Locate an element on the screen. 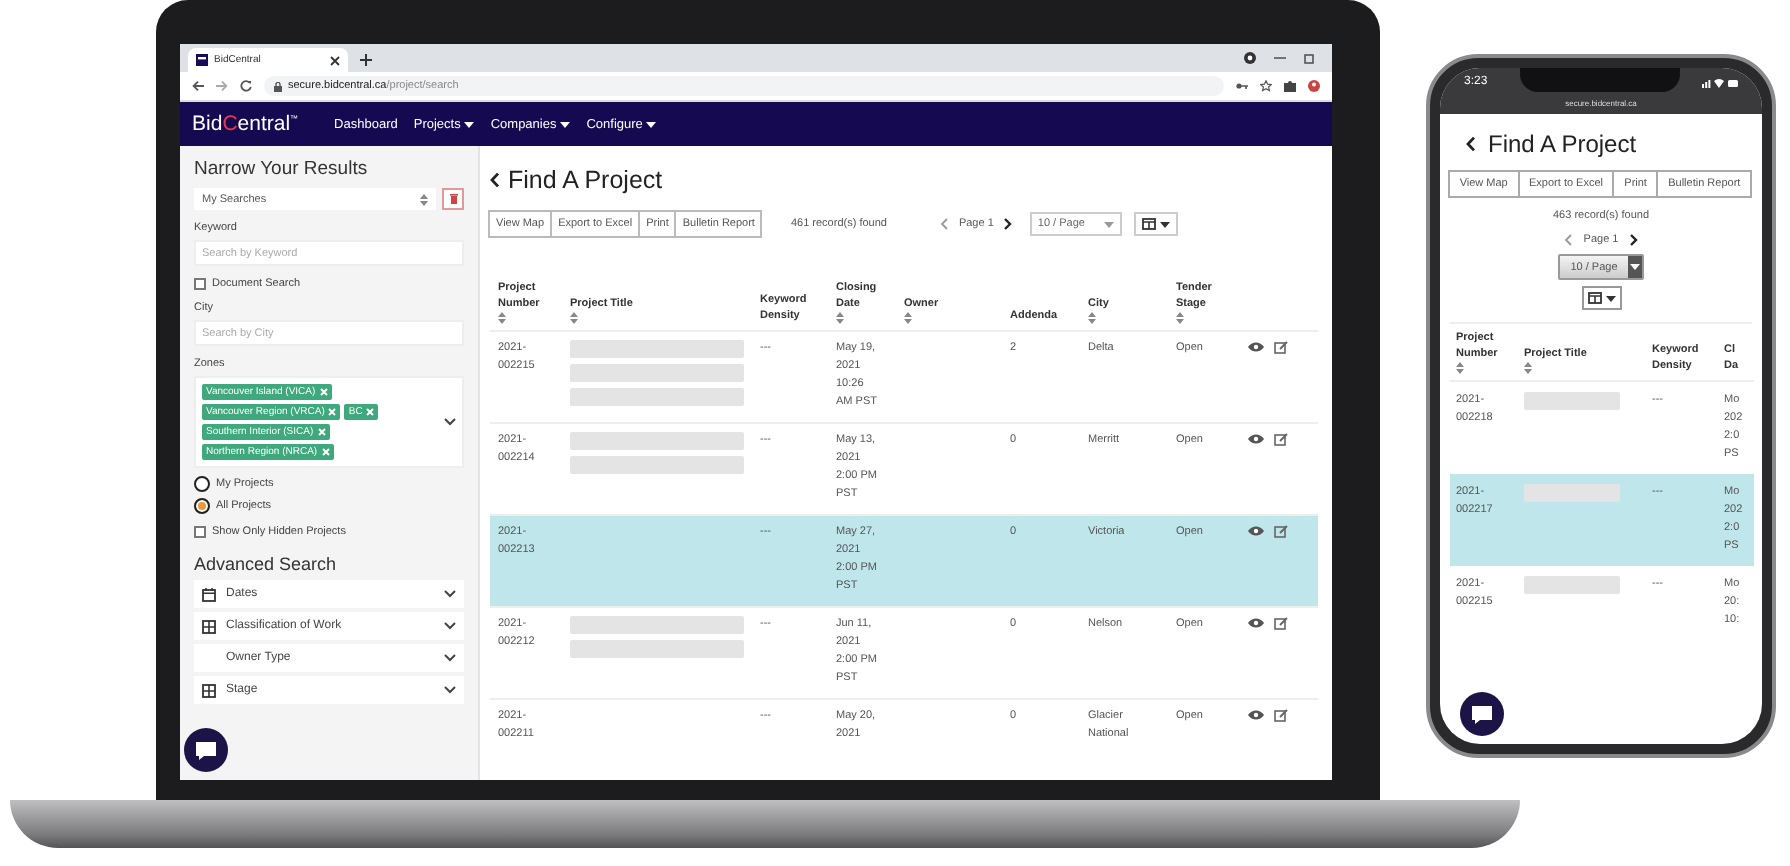 The height and width of the screenshot is (866, 1790). plus-icon is located at coordinates (366, 60).